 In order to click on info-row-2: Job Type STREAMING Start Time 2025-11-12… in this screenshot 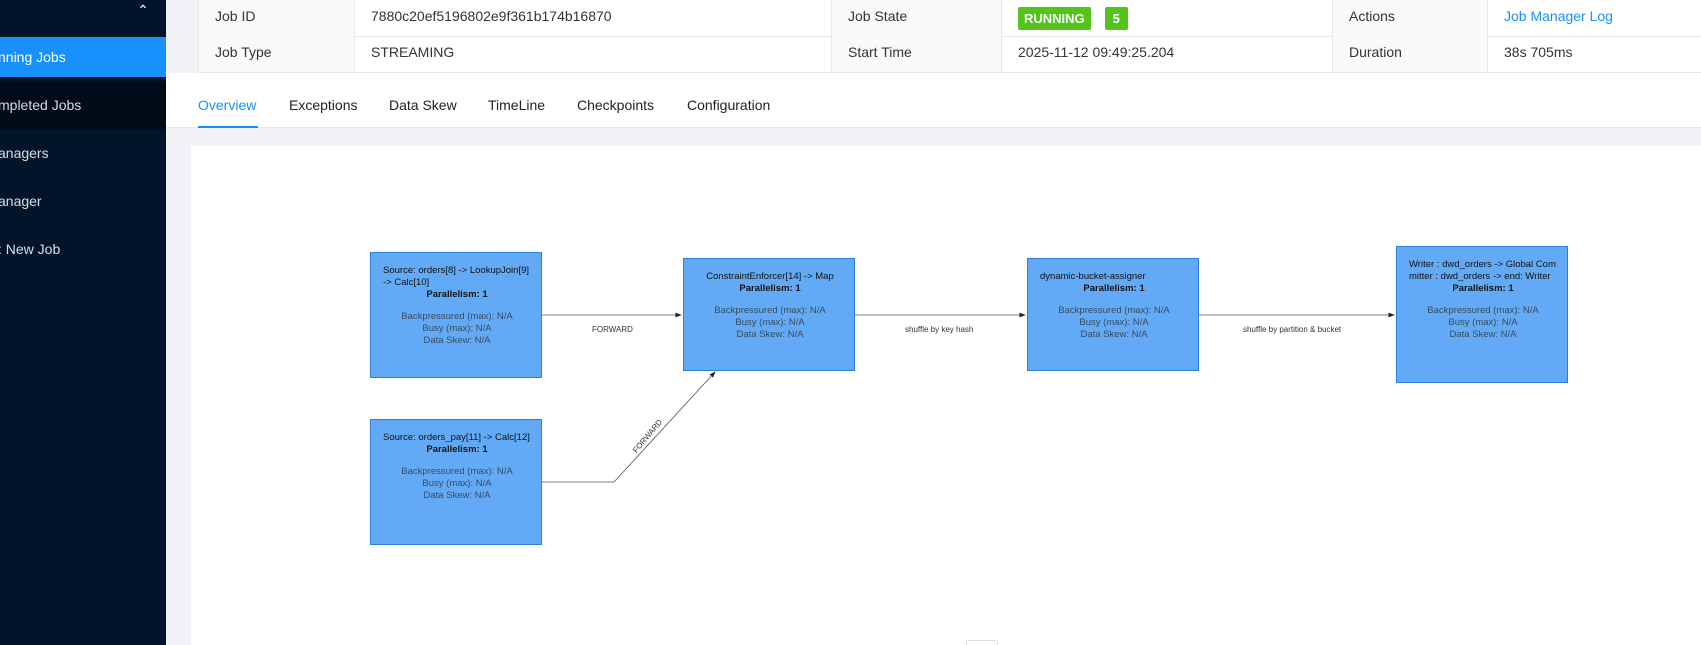, I will do `click(950, 54)`.